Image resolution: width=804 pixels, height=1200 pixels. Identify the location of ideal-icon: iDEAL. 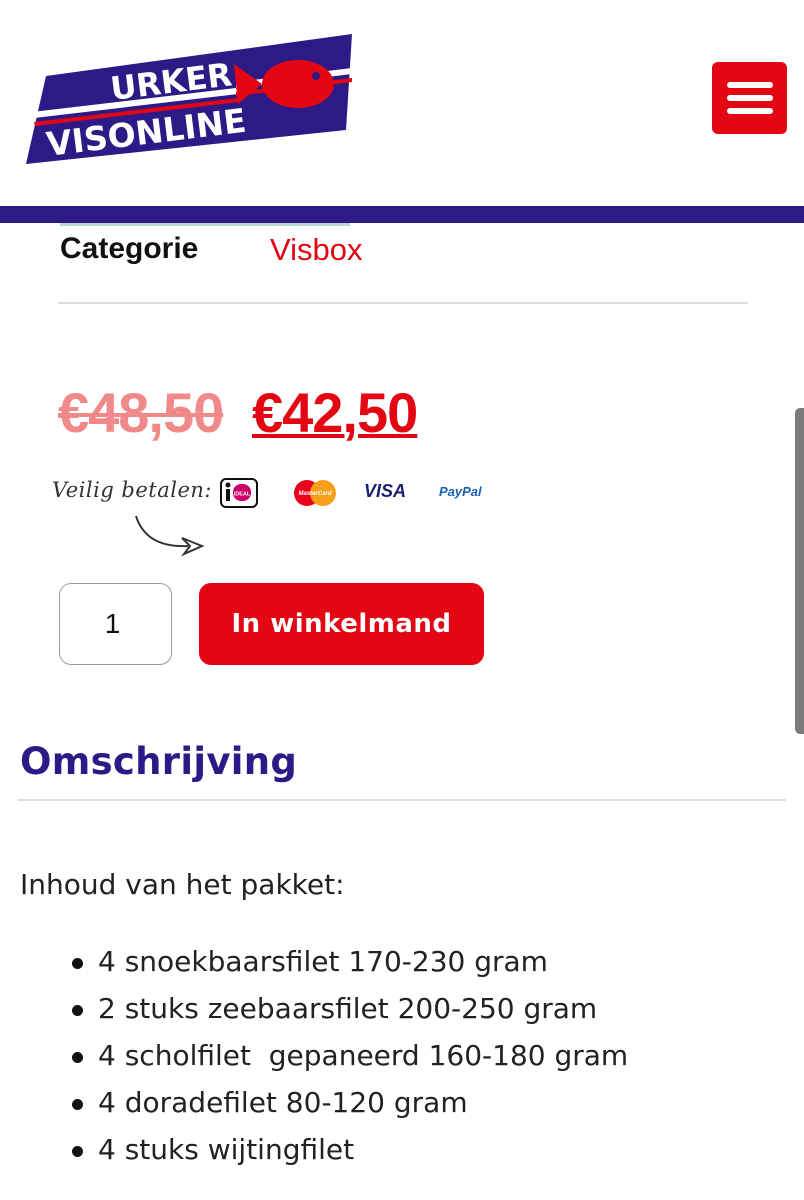
(239, 493).